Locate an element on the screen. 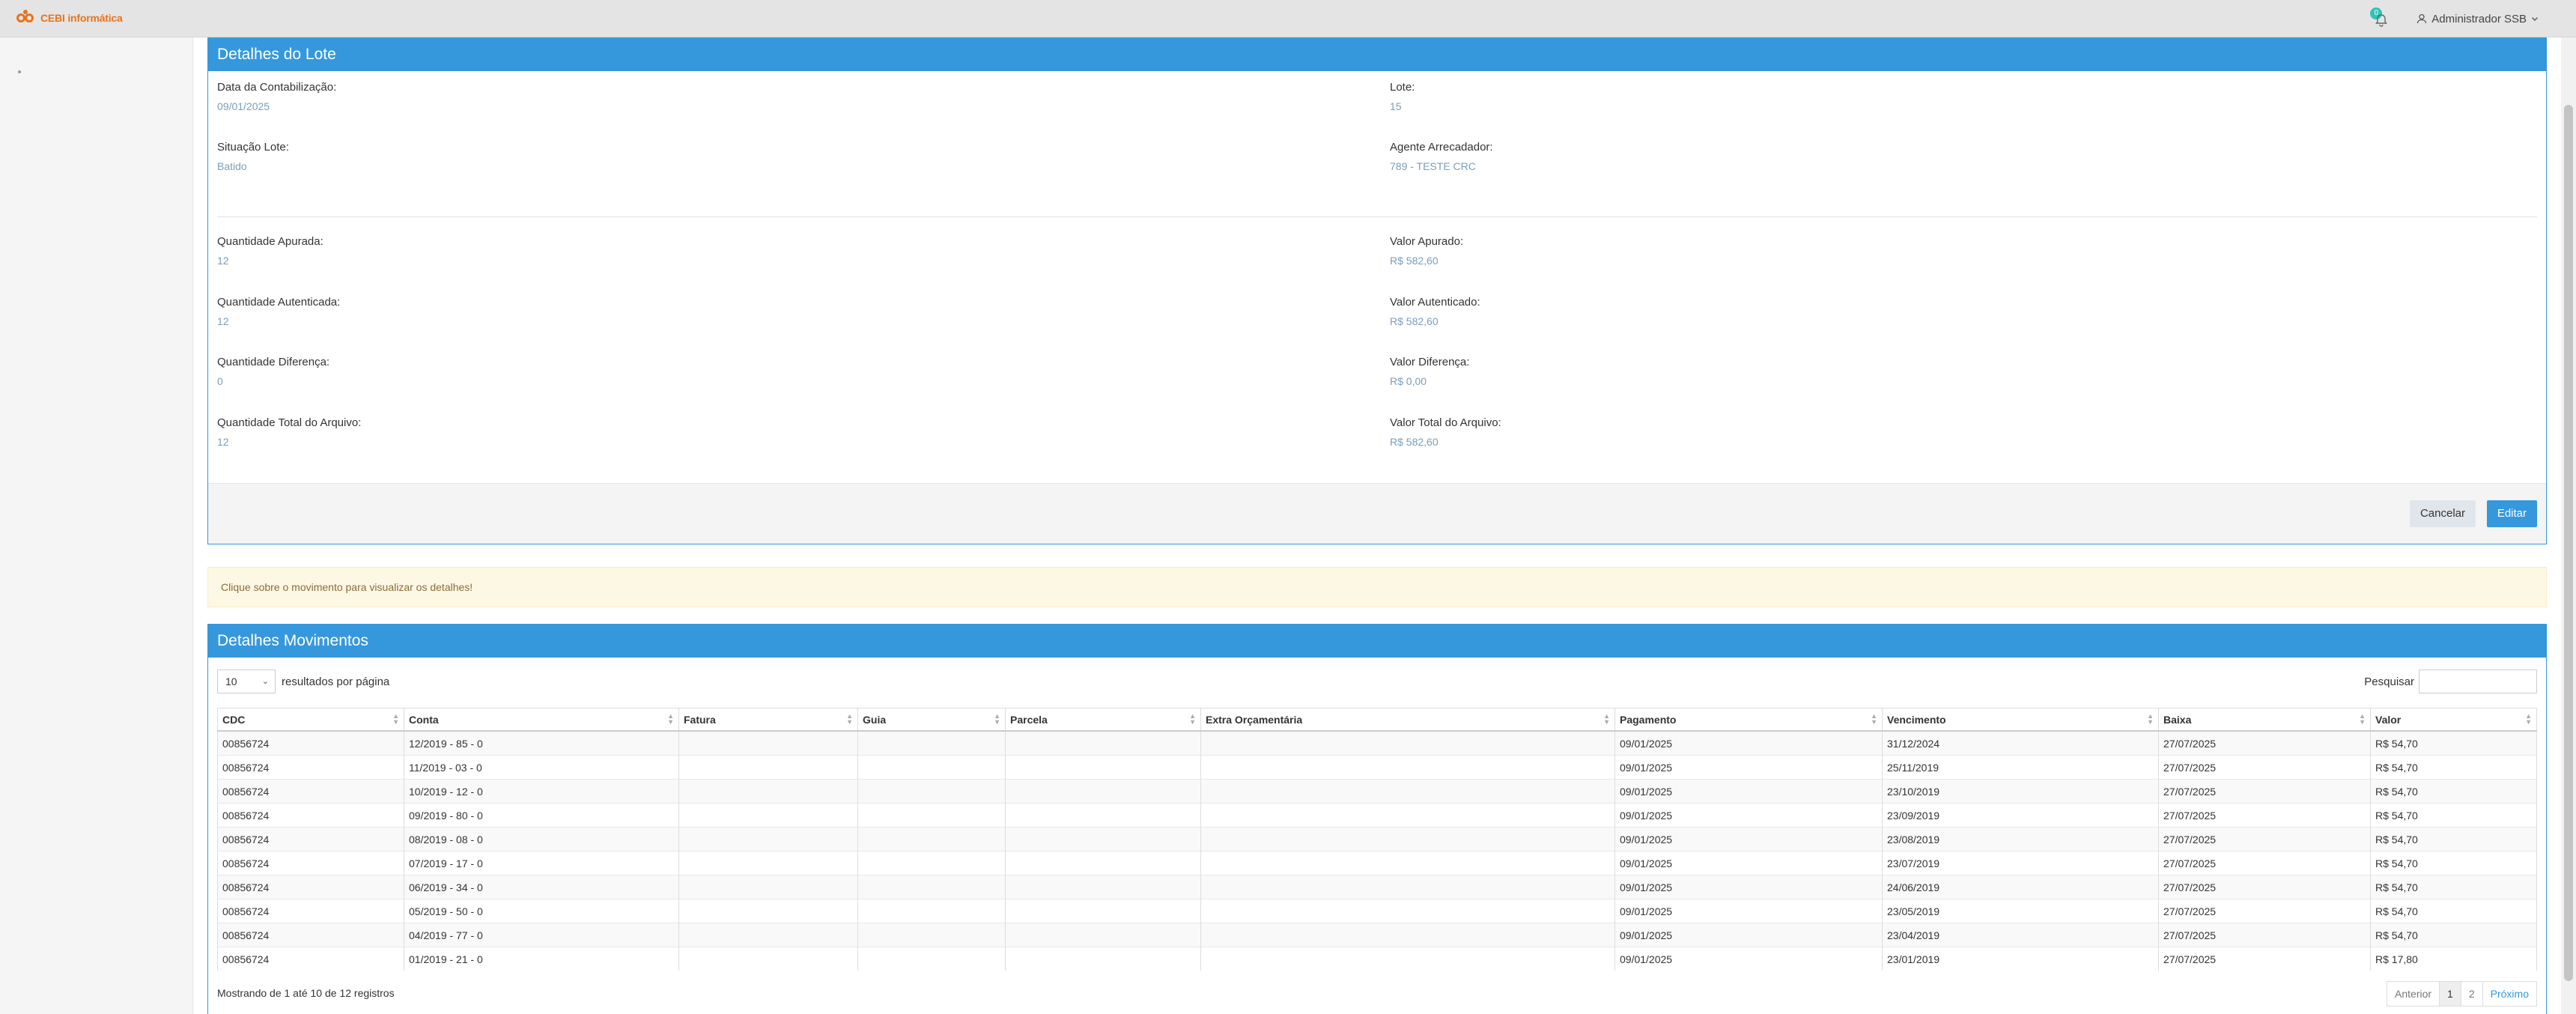 This screenshot has height=1014, width=2576. pagination-page-2: 2 is located at coordinates (2471, 994).